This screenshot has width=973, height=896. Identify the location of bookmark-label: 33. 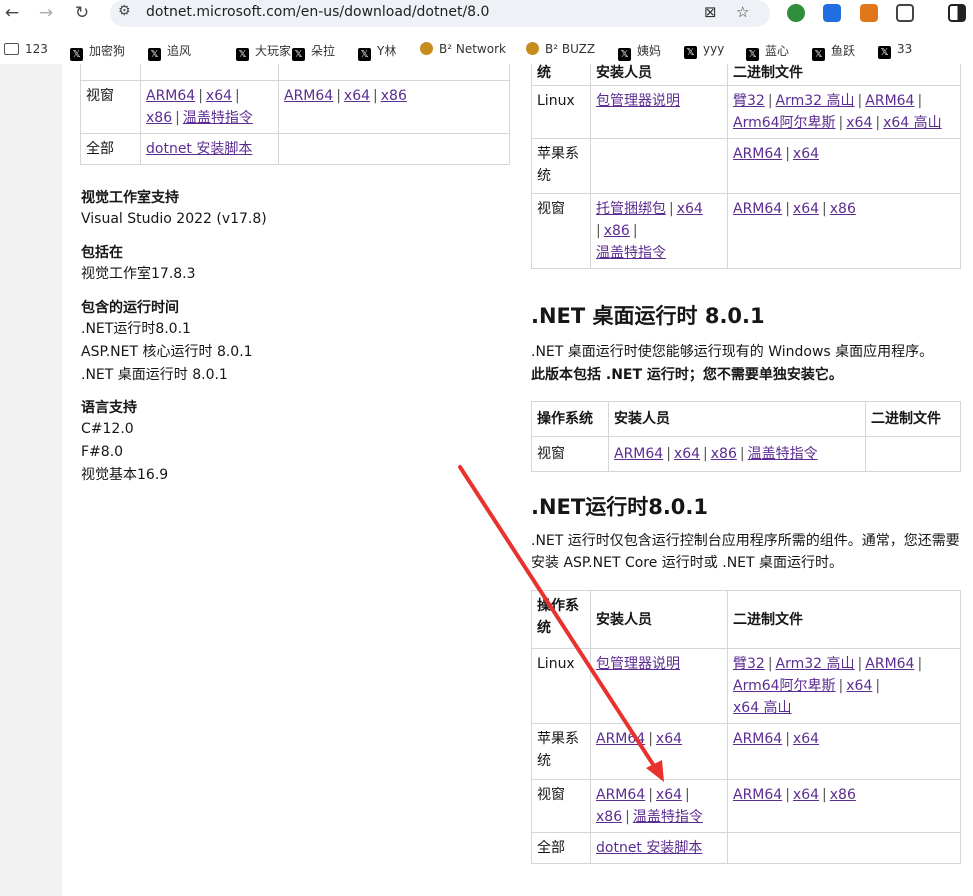
(905, 49).